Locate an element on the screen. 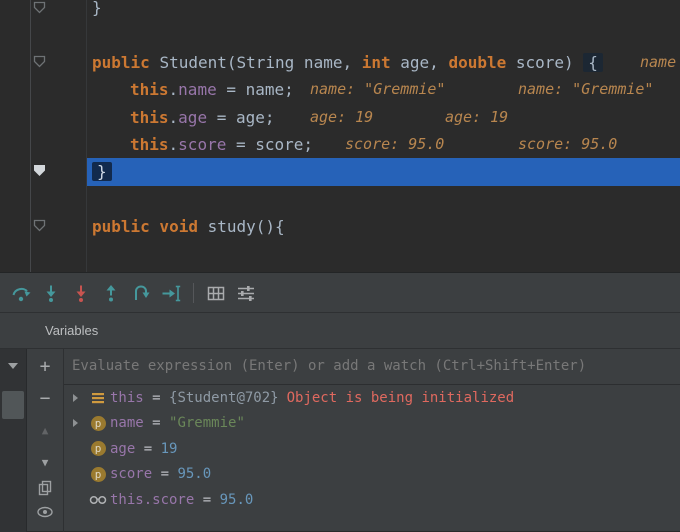 The height and width of the screenshot is (532, 680). field-score: score is located at coordinates (202, 144).